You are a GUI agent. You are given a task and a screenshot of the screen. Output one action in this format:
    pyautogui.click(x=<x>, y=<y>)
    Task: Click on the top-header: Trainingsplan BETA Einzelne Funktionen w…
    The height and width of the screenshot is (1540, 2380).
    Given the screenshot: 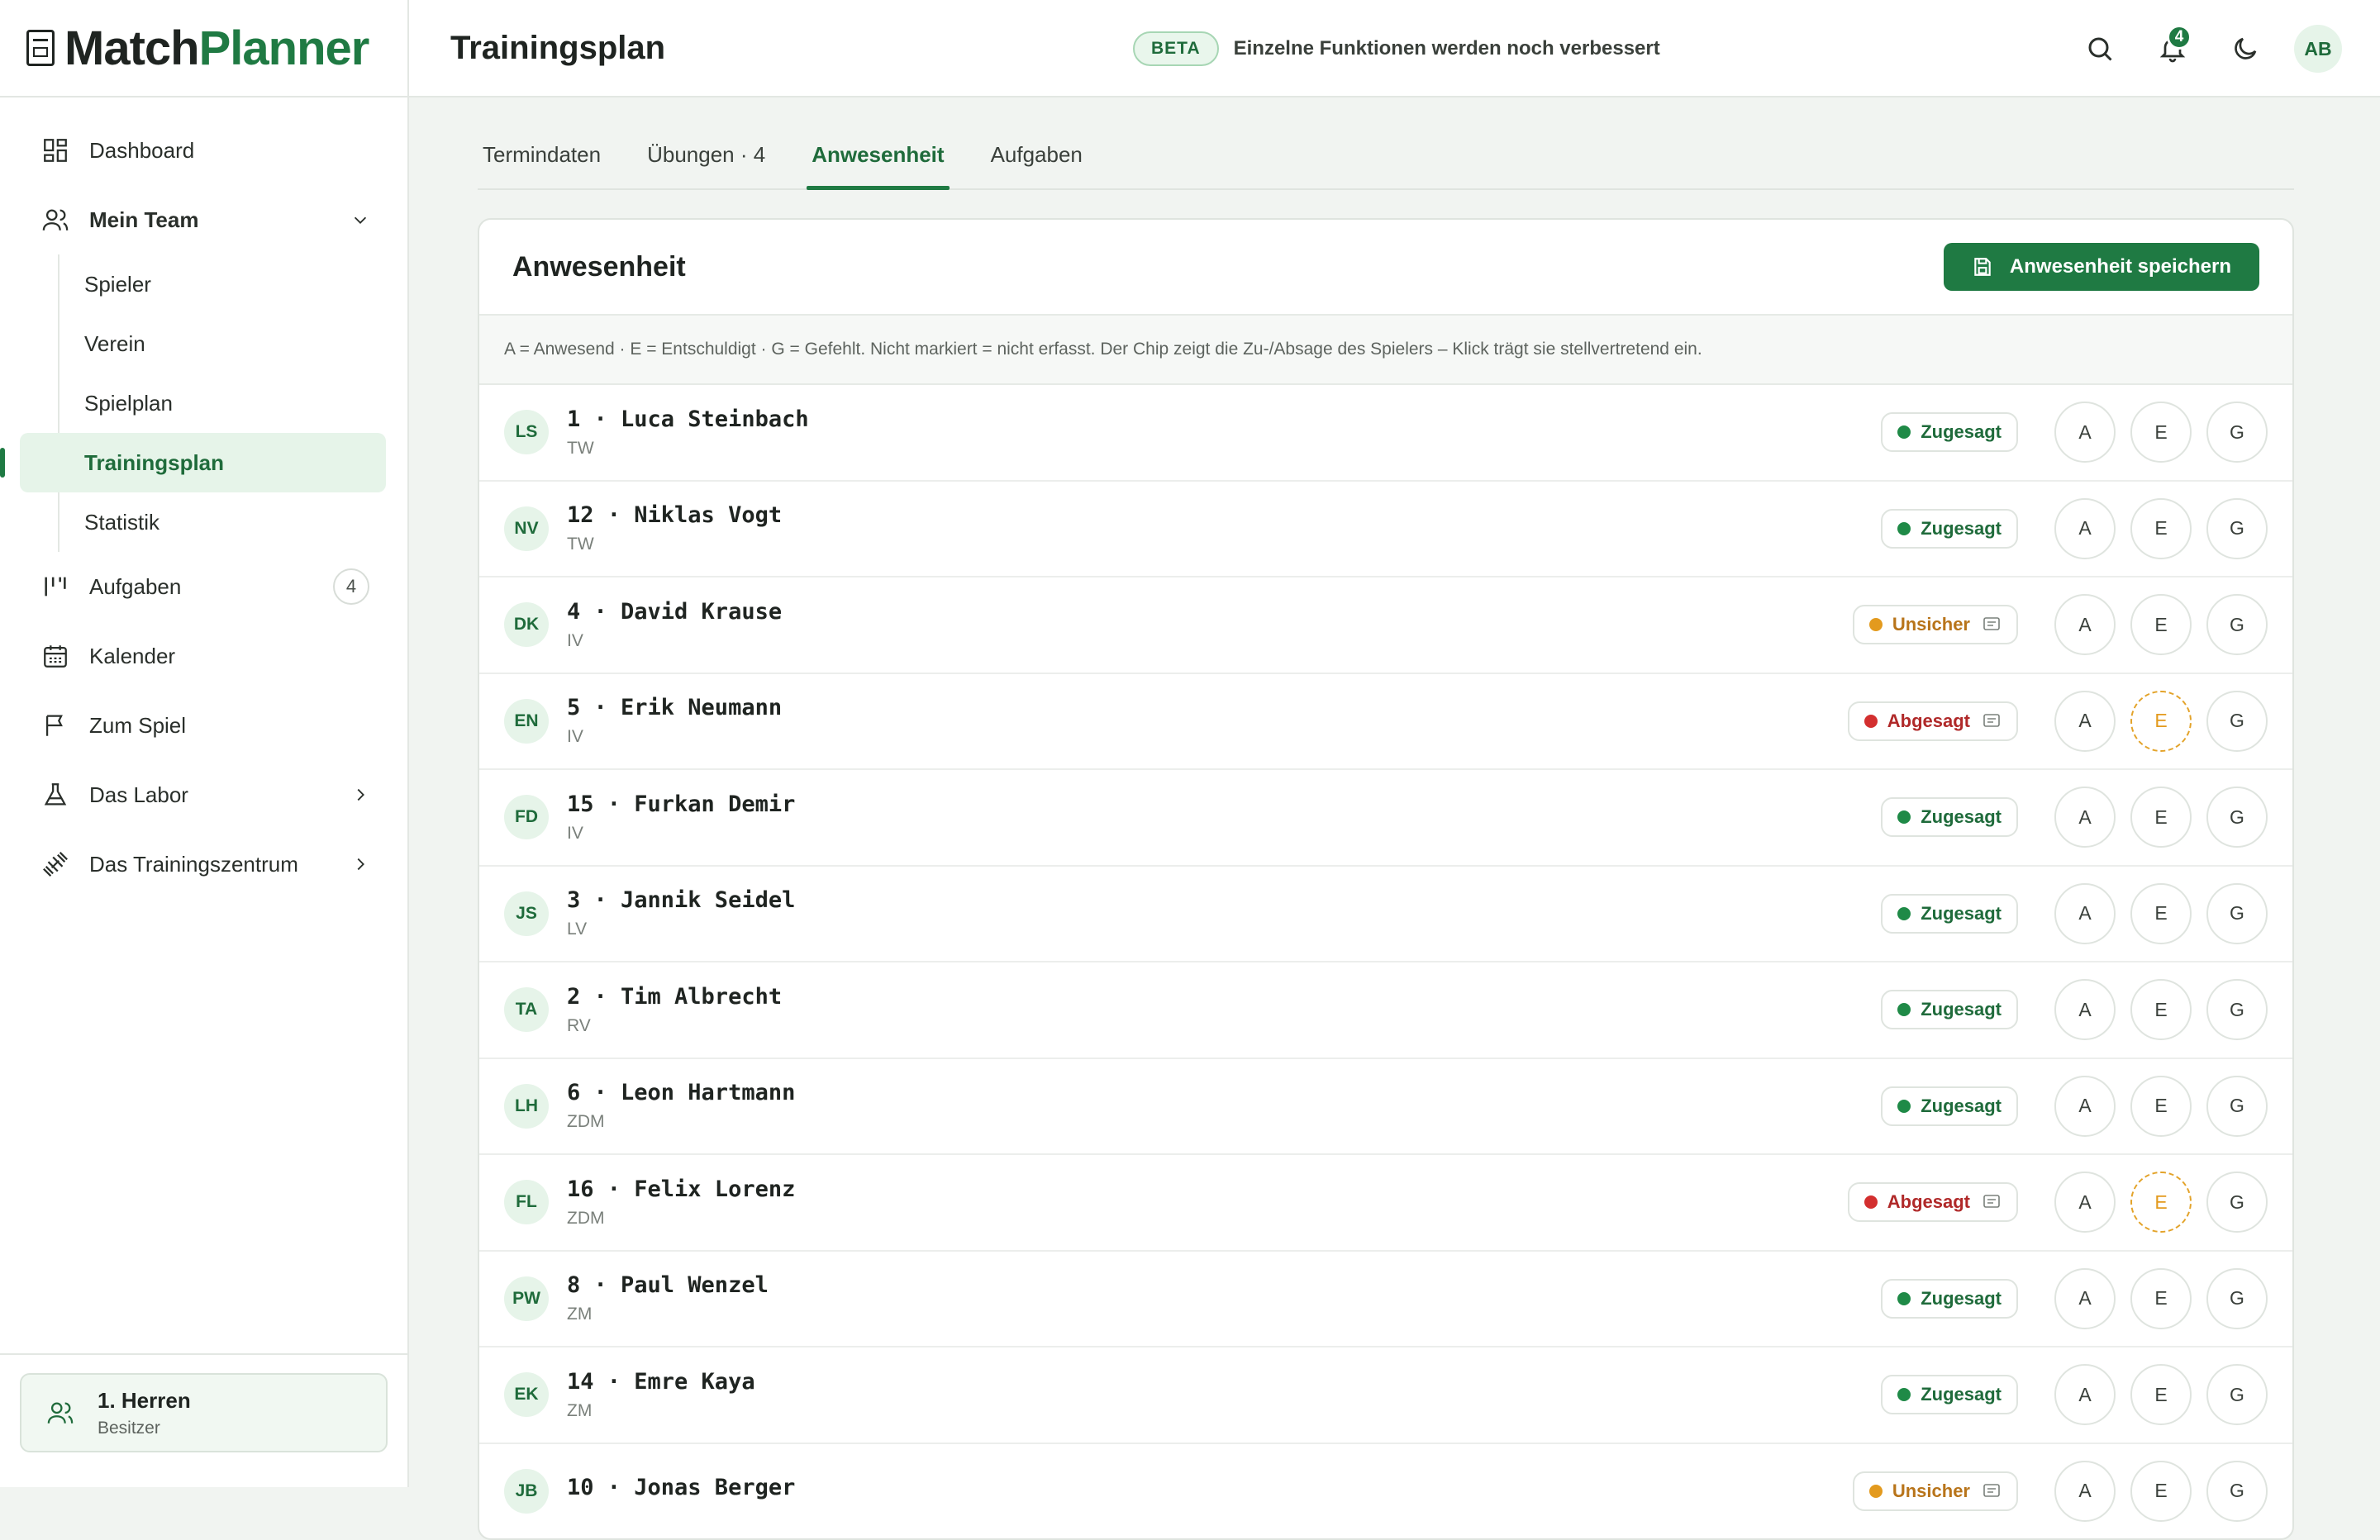 What is the action you would take?
    pyautogui.click(x=1394, y=48)
    